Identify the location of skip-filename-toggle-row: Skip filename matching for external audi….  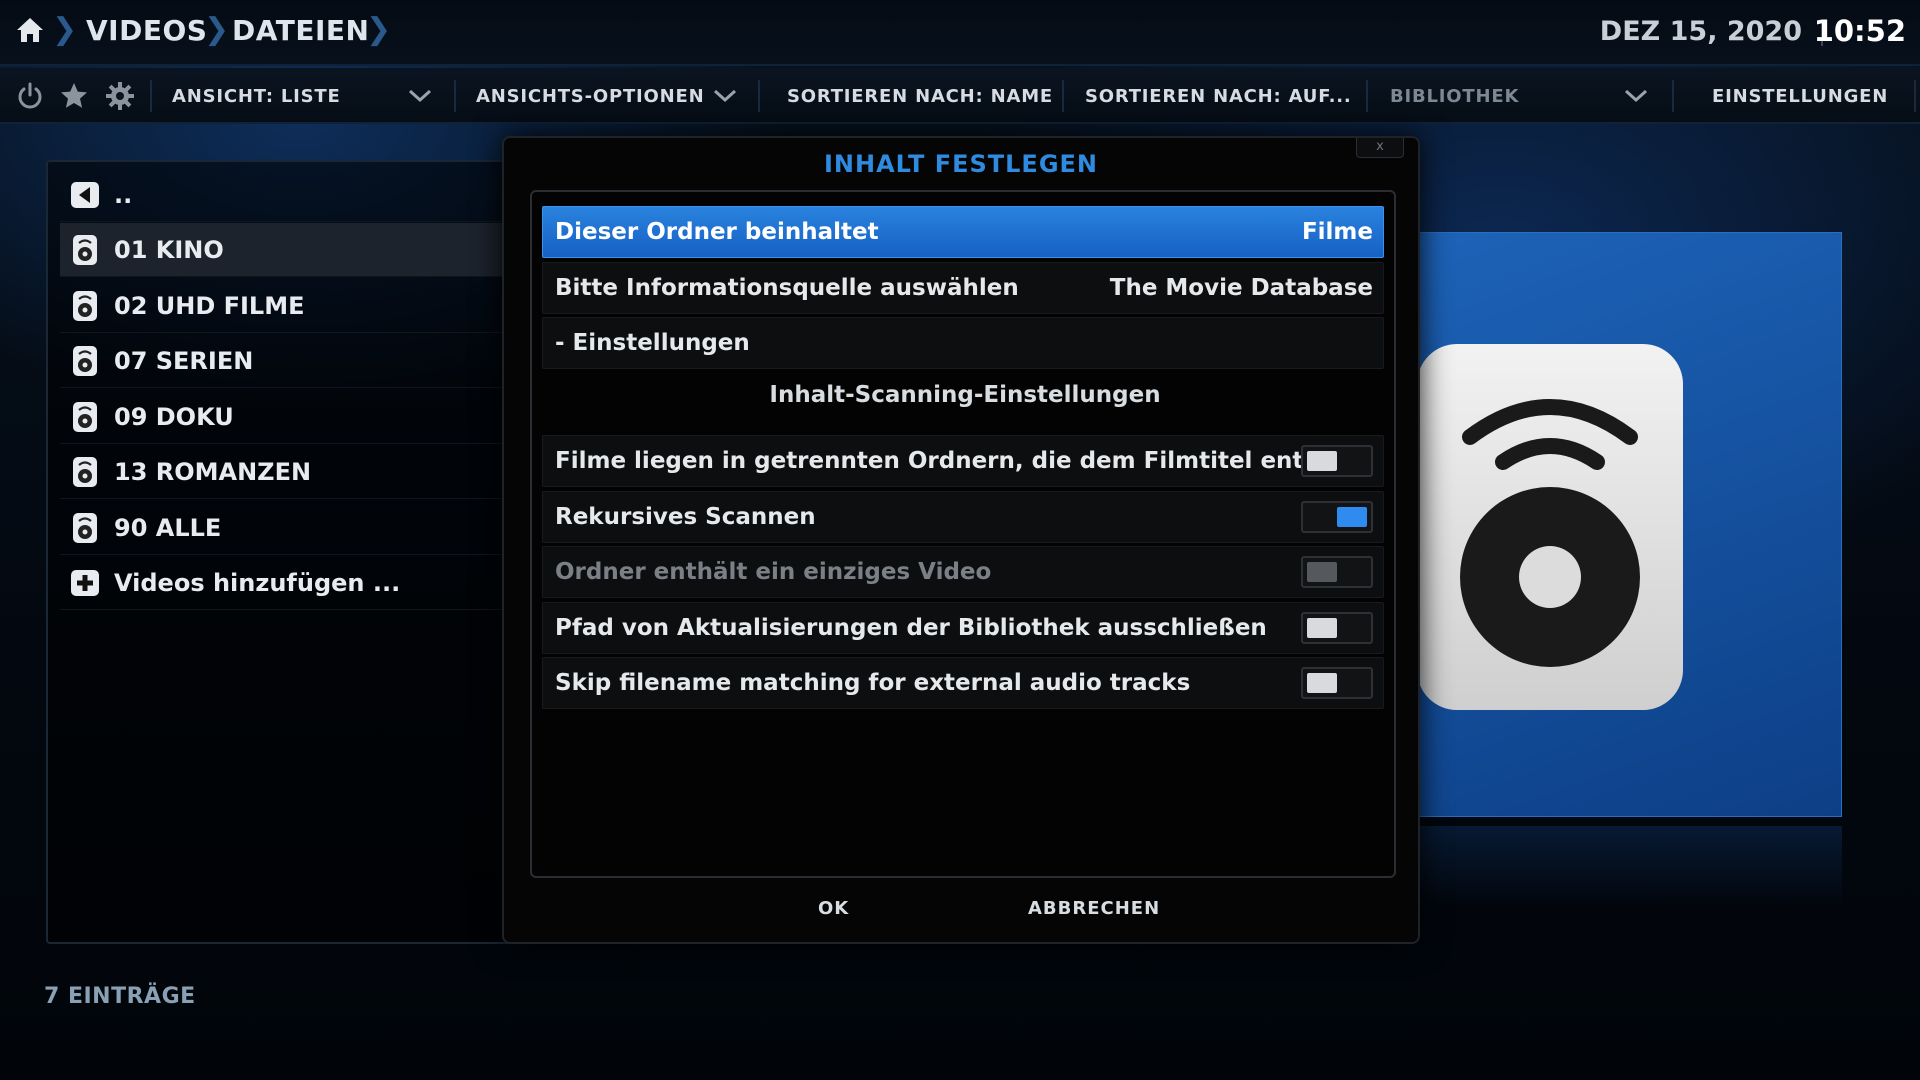
(963, 683).